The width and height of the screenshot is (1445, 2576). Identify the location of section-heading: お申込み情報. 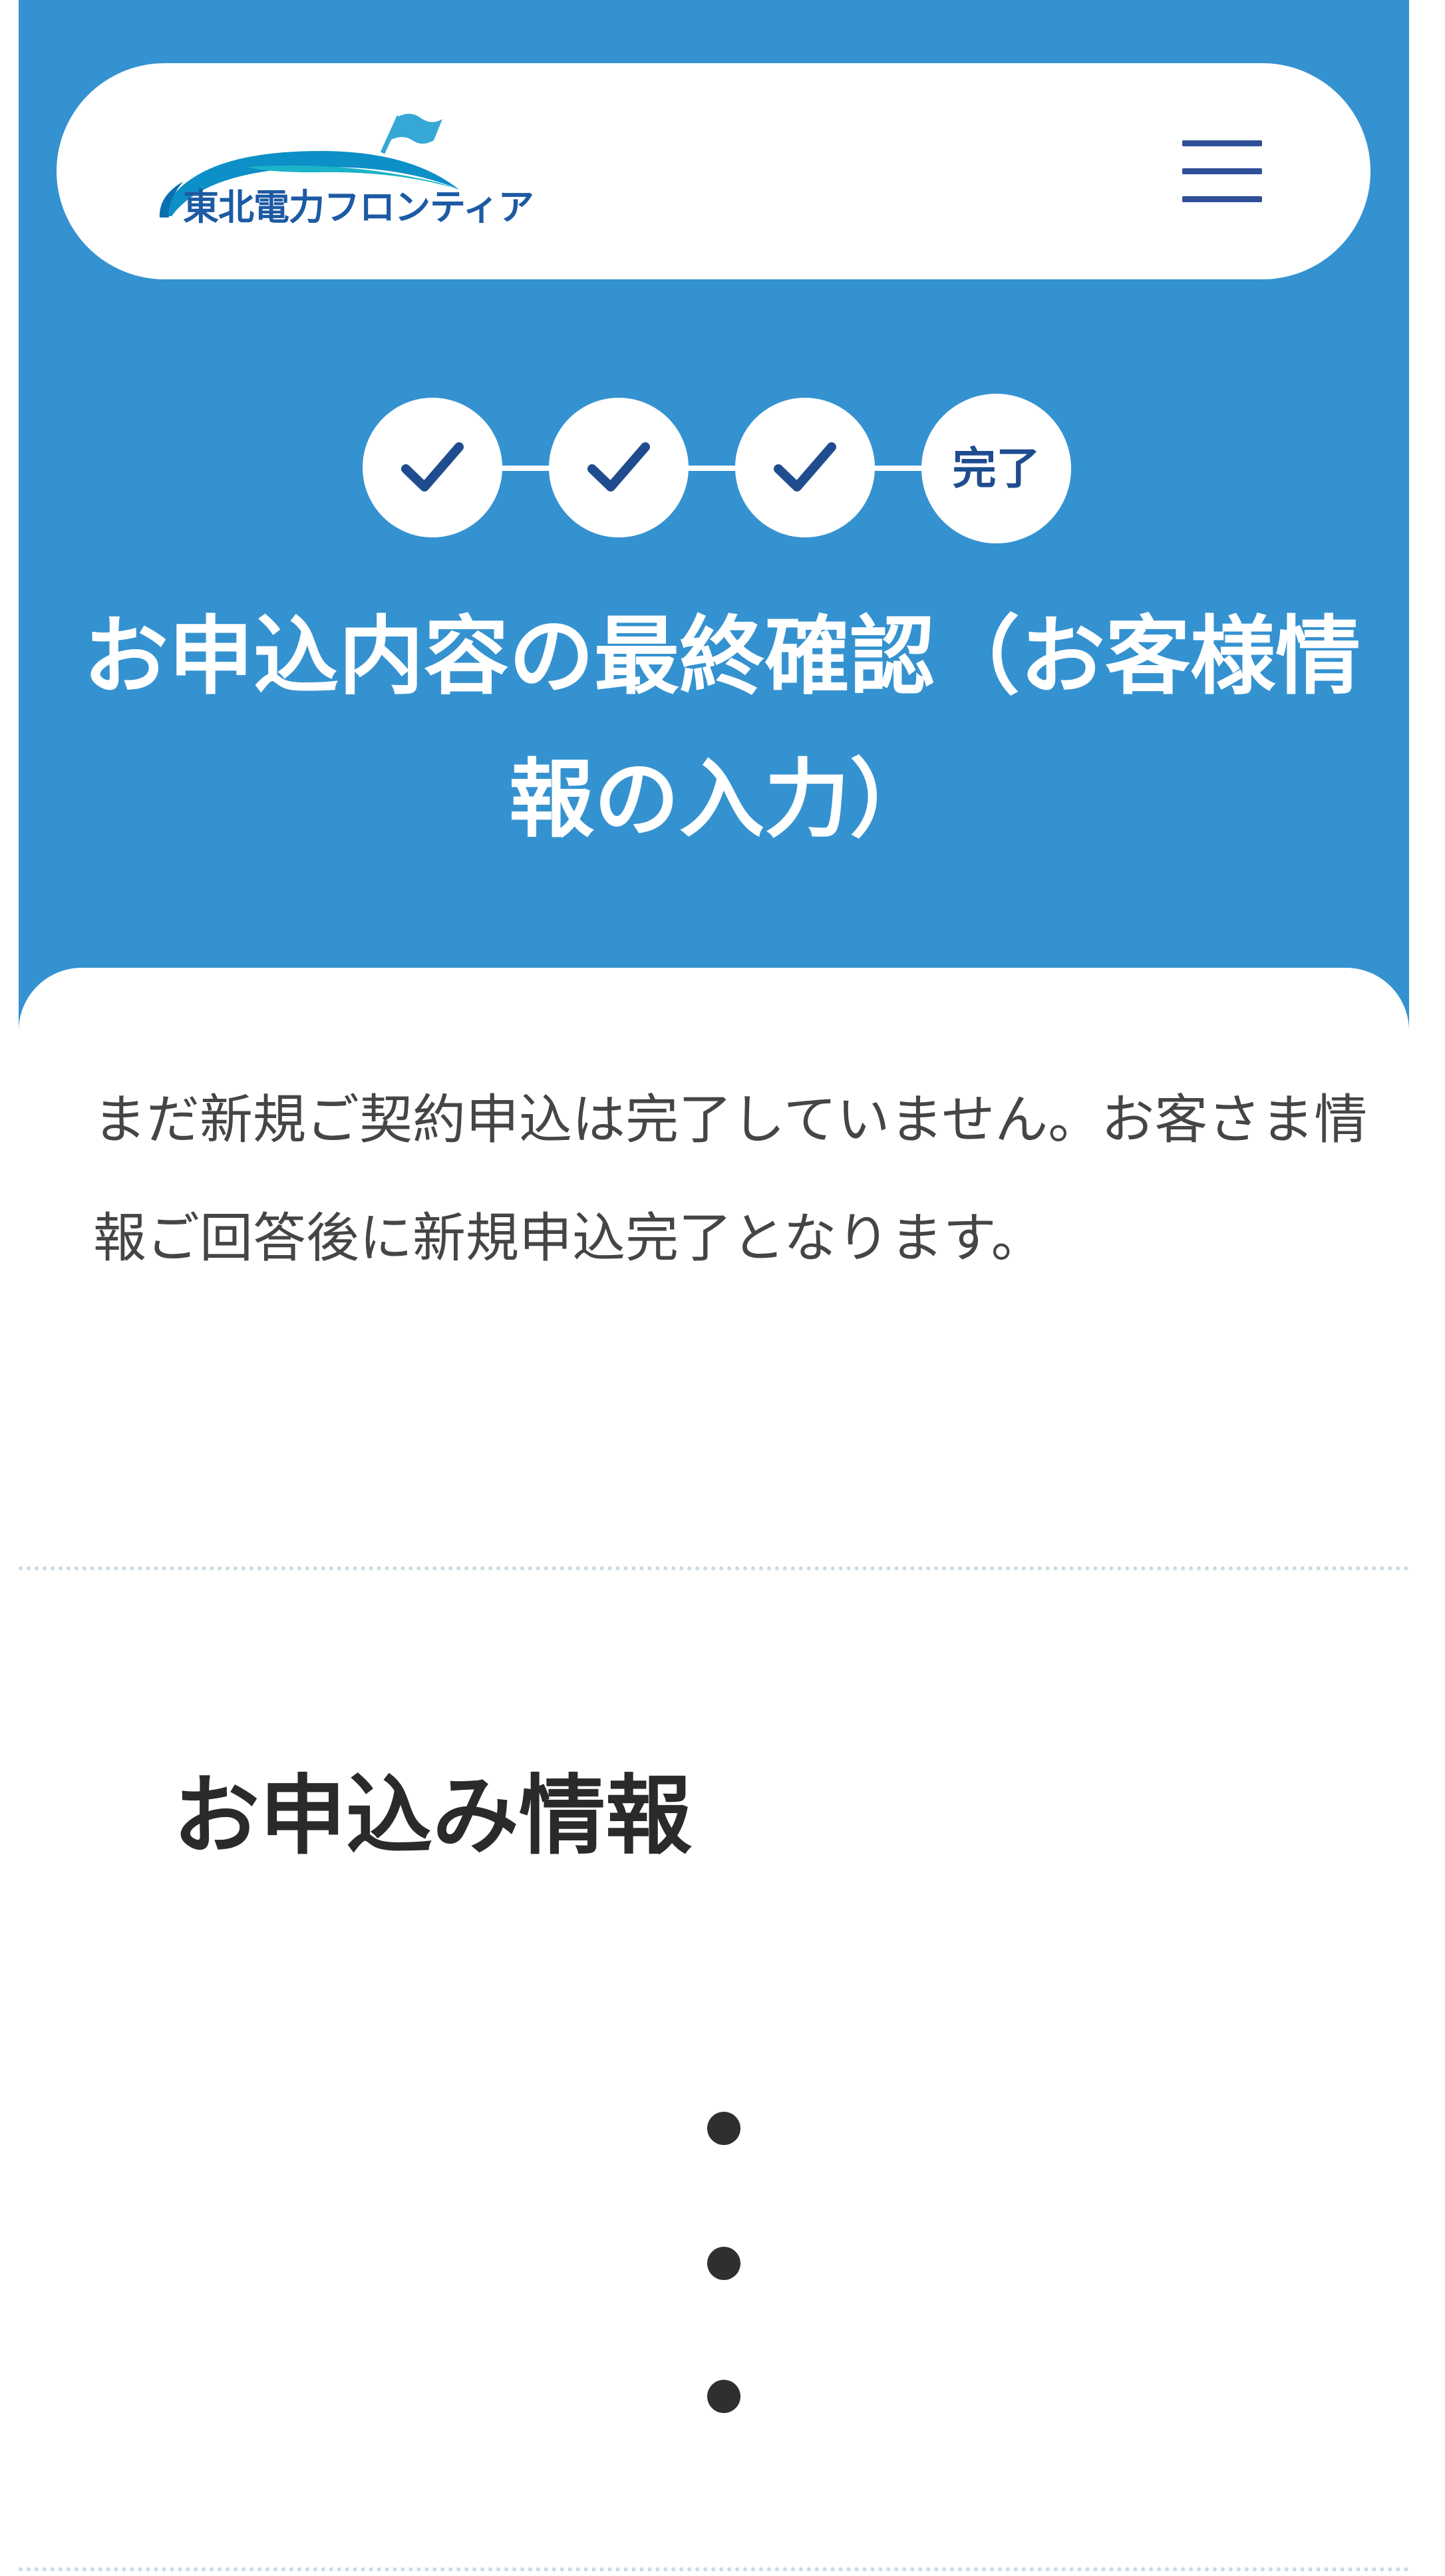
(433, 1815).